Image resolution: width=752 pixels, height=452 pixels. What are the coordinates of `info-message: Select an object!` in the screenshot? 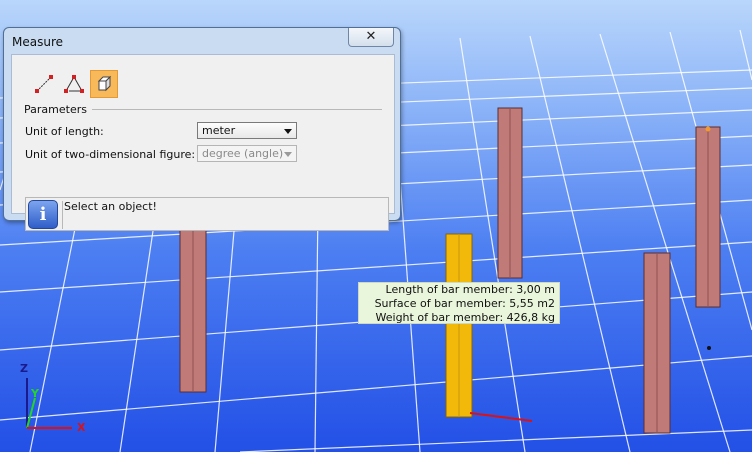 It's located at (110, 206).